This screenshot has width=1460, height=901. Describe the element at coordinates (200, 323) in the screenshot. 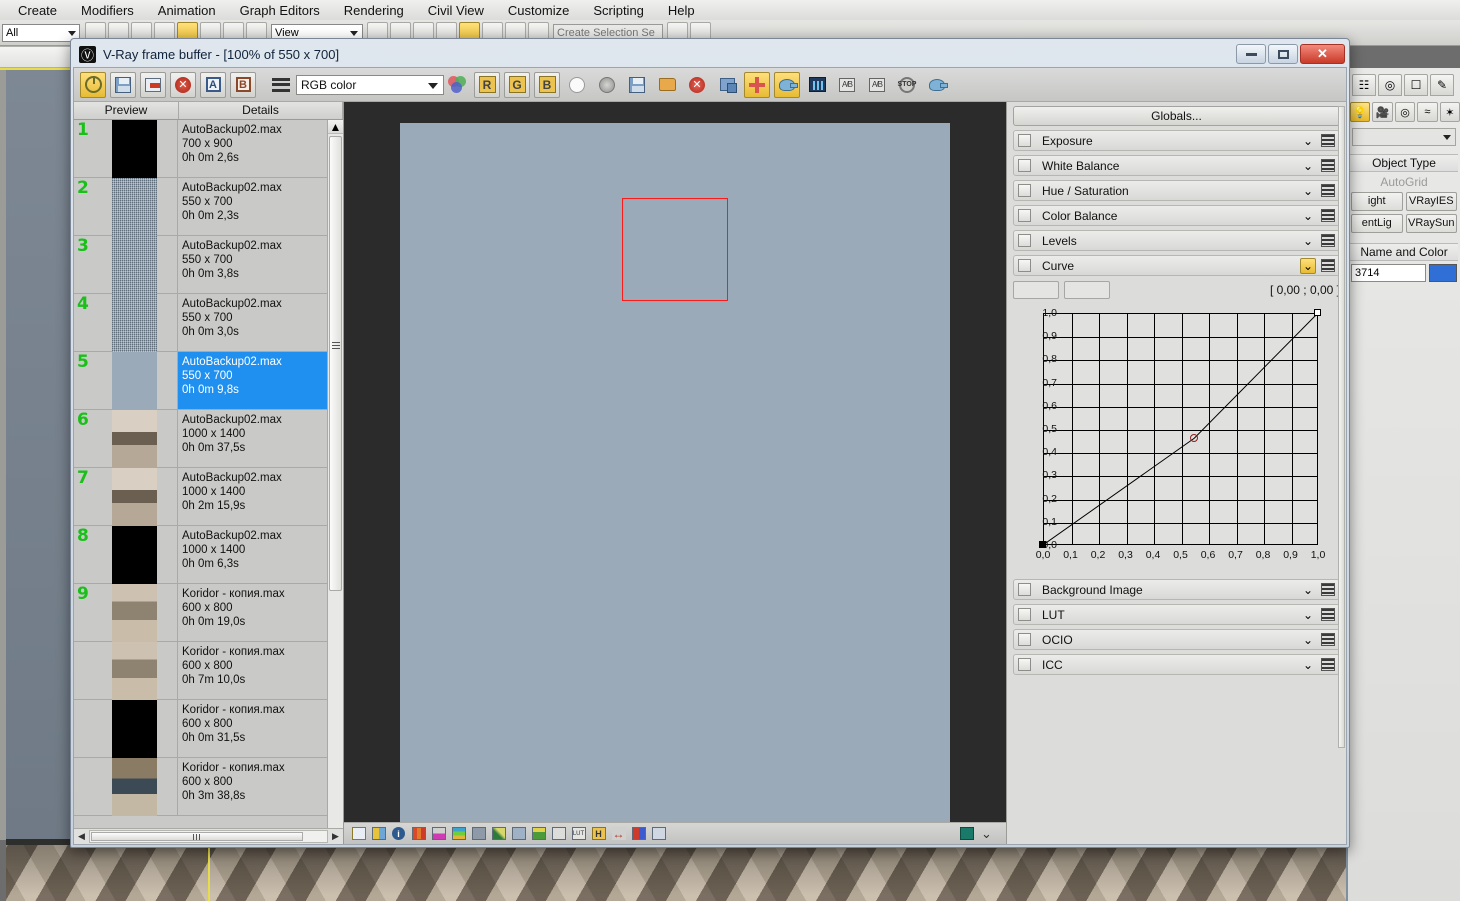

I see `history-row: 4 AutoBackup02.max 550 x 700 0h 0m 3,0s` at that location.